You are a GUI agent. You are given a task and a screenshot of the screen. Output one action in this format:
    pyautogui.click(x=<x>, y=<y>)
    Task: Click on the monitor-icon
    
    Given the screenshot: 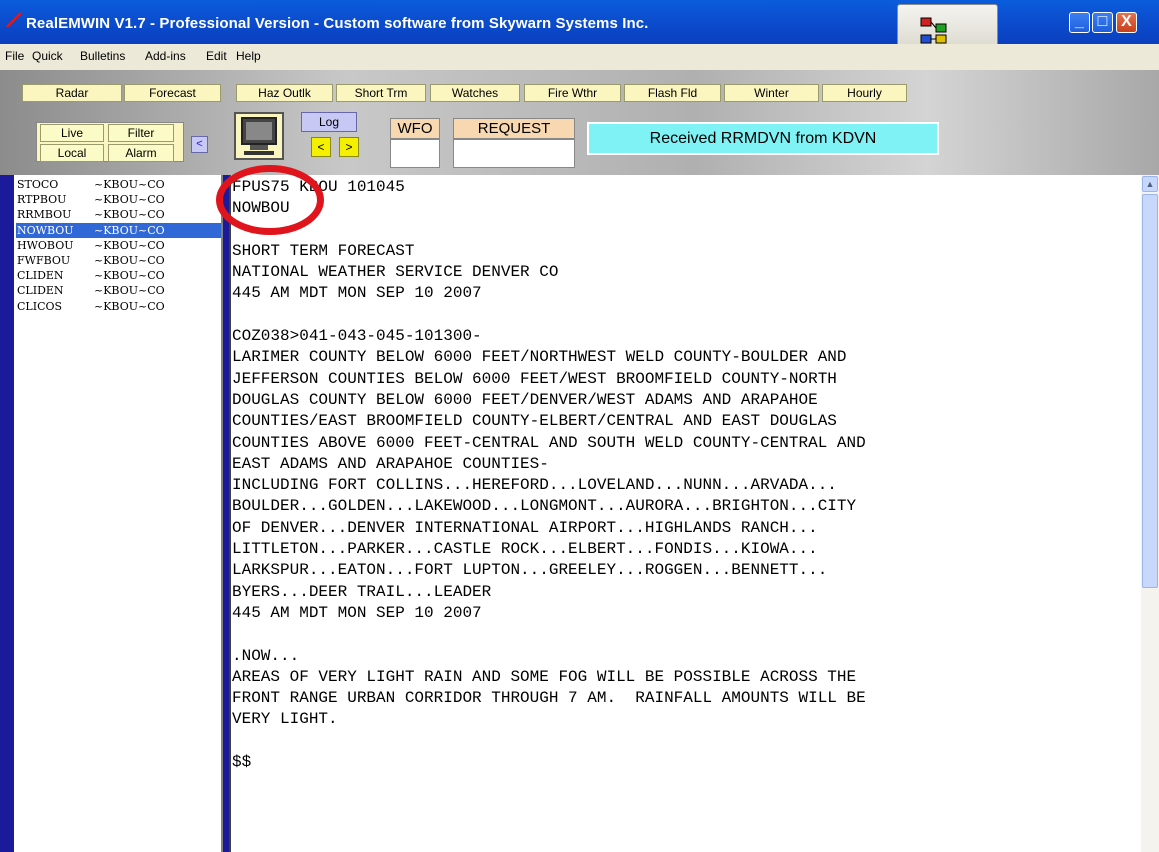 What is the action you would take?
    pyautogui.click(x=259, y=136)
    